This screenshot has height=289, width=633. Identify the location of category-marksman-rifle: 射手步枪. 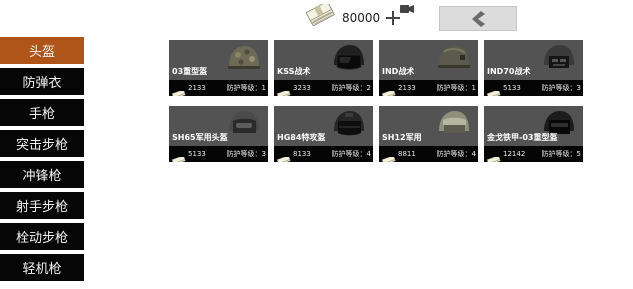
(42, 205).